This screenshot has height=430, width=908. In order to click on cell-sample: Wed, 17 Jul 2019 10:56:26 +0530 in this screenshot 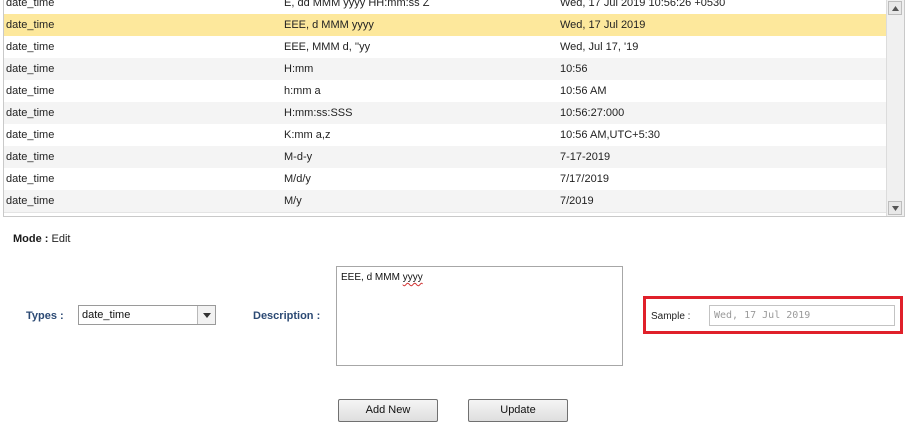, I will do `click(643, 4)`.